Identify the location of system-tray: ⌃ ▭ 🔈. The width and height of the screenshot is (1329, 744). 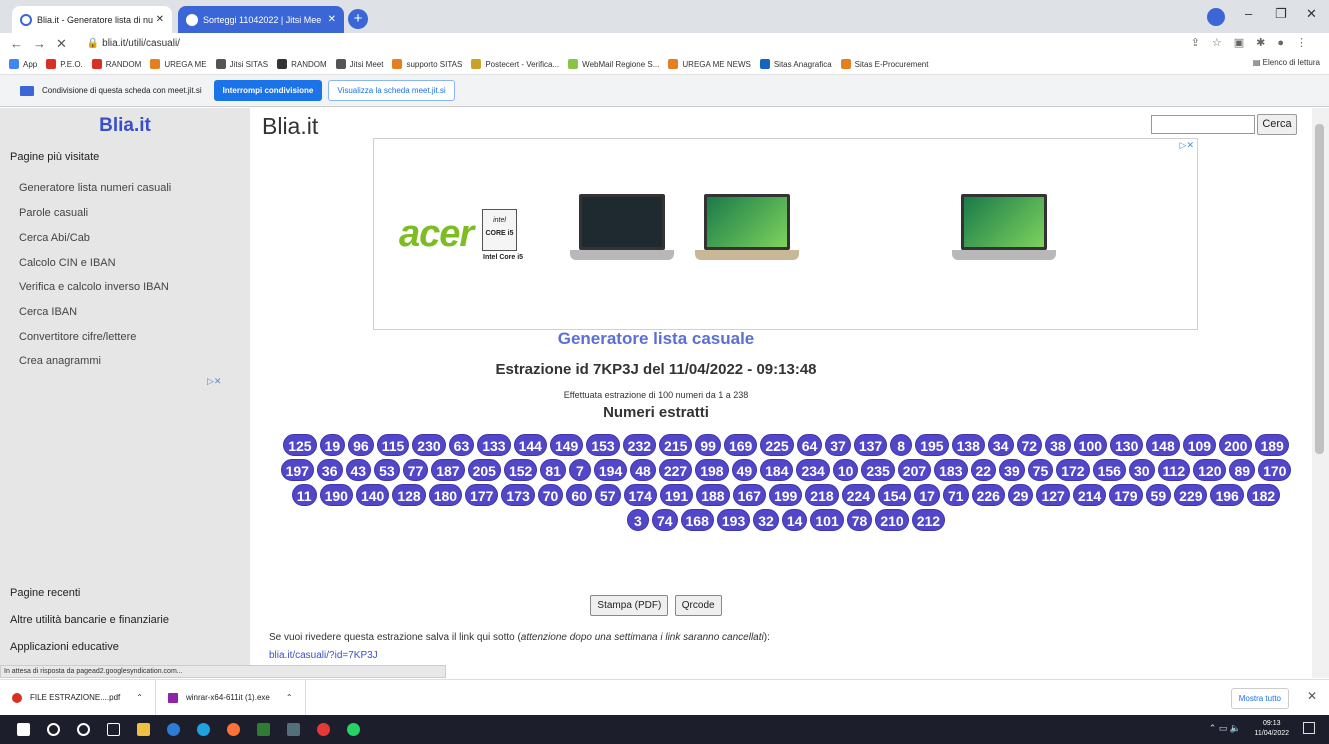
(1225, 728).